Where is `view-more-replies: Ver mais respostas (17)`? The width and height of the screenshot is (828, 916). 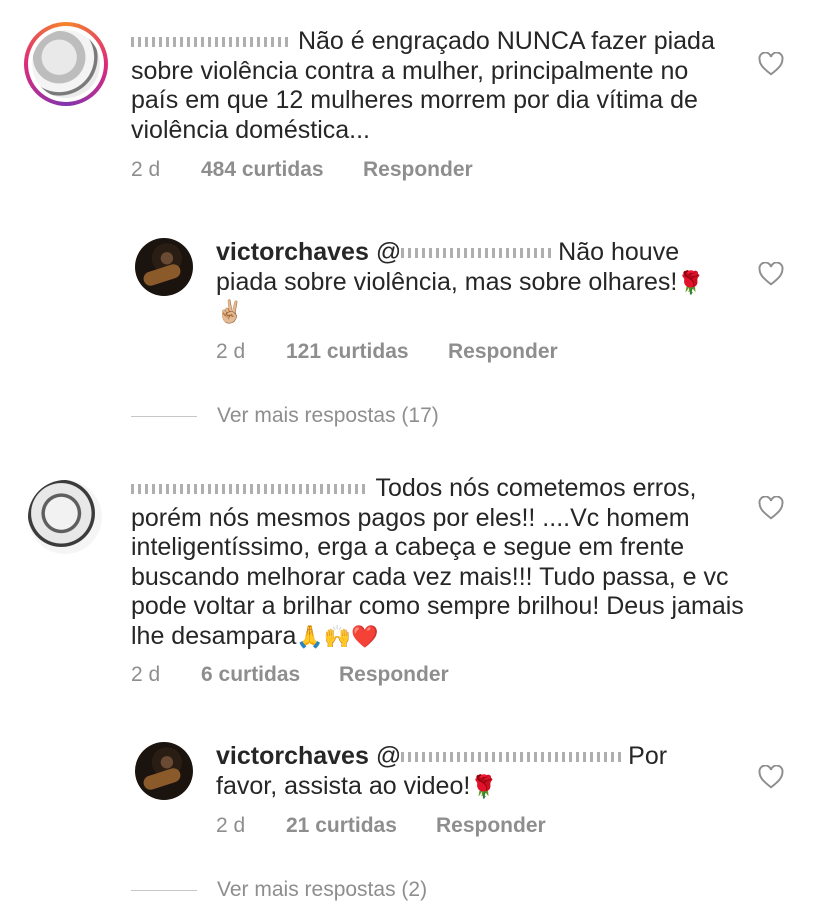
view-more-replies: Ver mais respostas (17) is located at coordinates (285, 416).